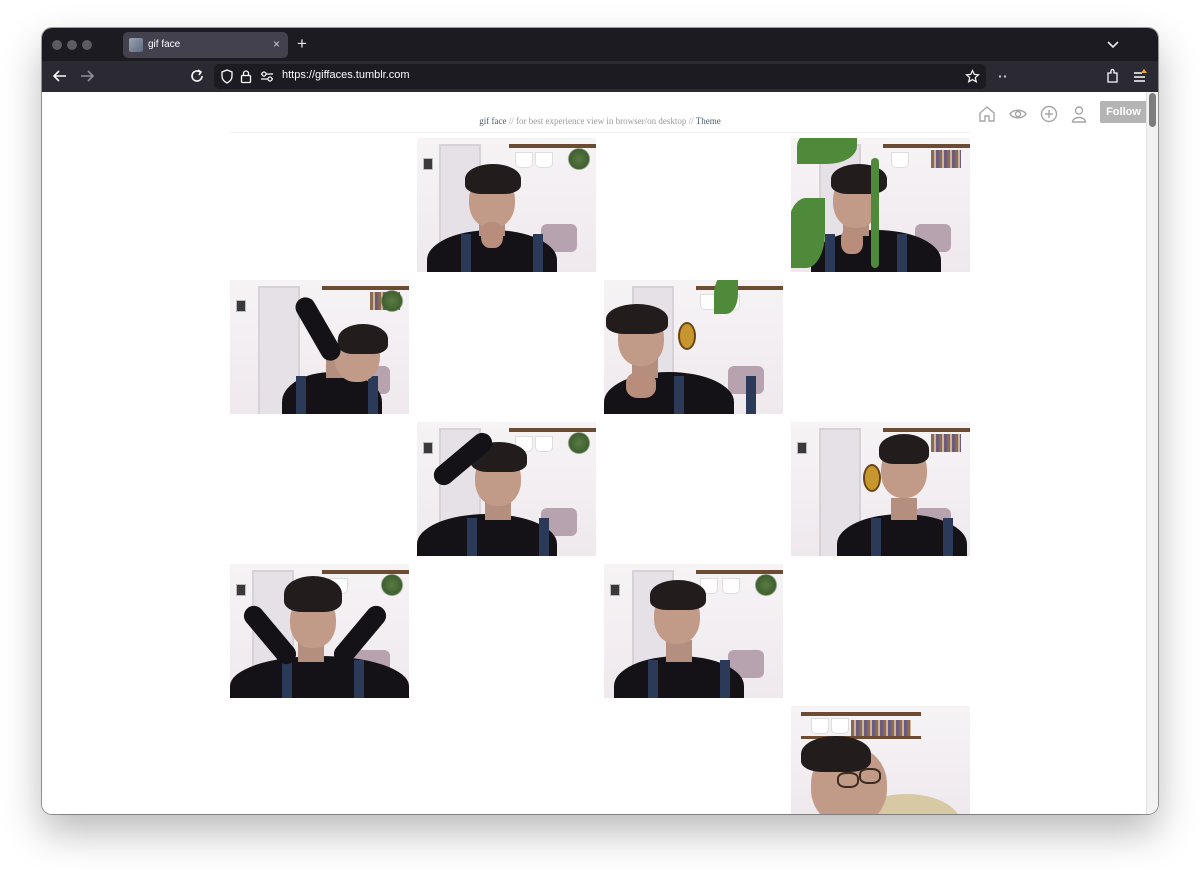 This screenshot has height=870, width=1200. Describe the element at coordinates (246, 76) in the screenshot. I see `lock-icon` at that location.